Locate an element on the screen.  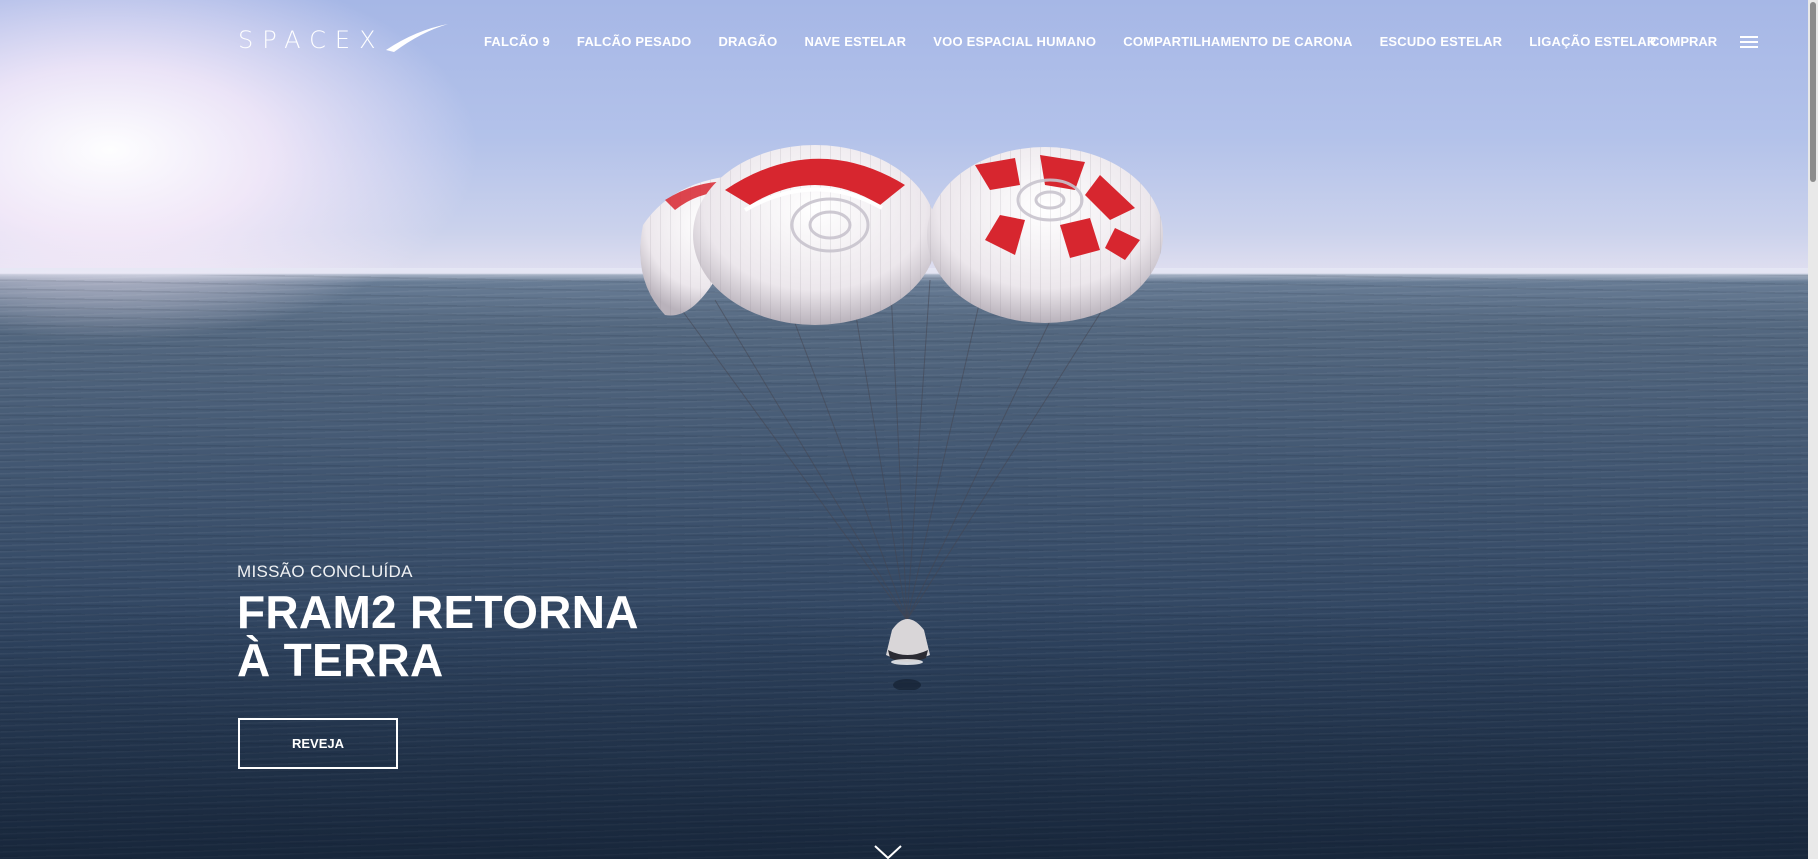
nav-item-human-spaceflight: VOO ESPACIAL HUMANO is located at coordinates (1014, 41).